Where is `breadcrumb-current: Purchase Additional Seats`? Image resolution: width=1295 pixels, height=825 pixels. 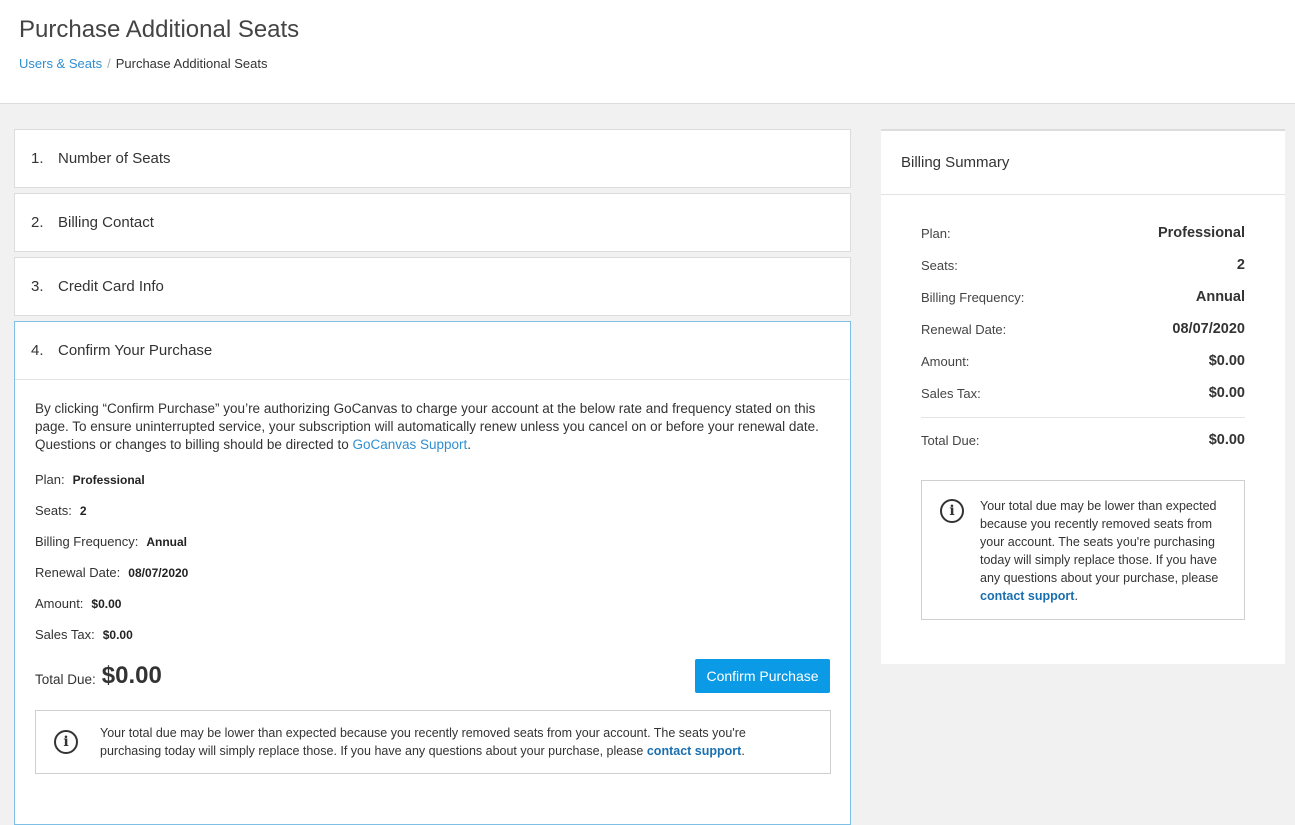
breadcrumb-current: Purchase Additional Seats is located at coordinates (191, 63).